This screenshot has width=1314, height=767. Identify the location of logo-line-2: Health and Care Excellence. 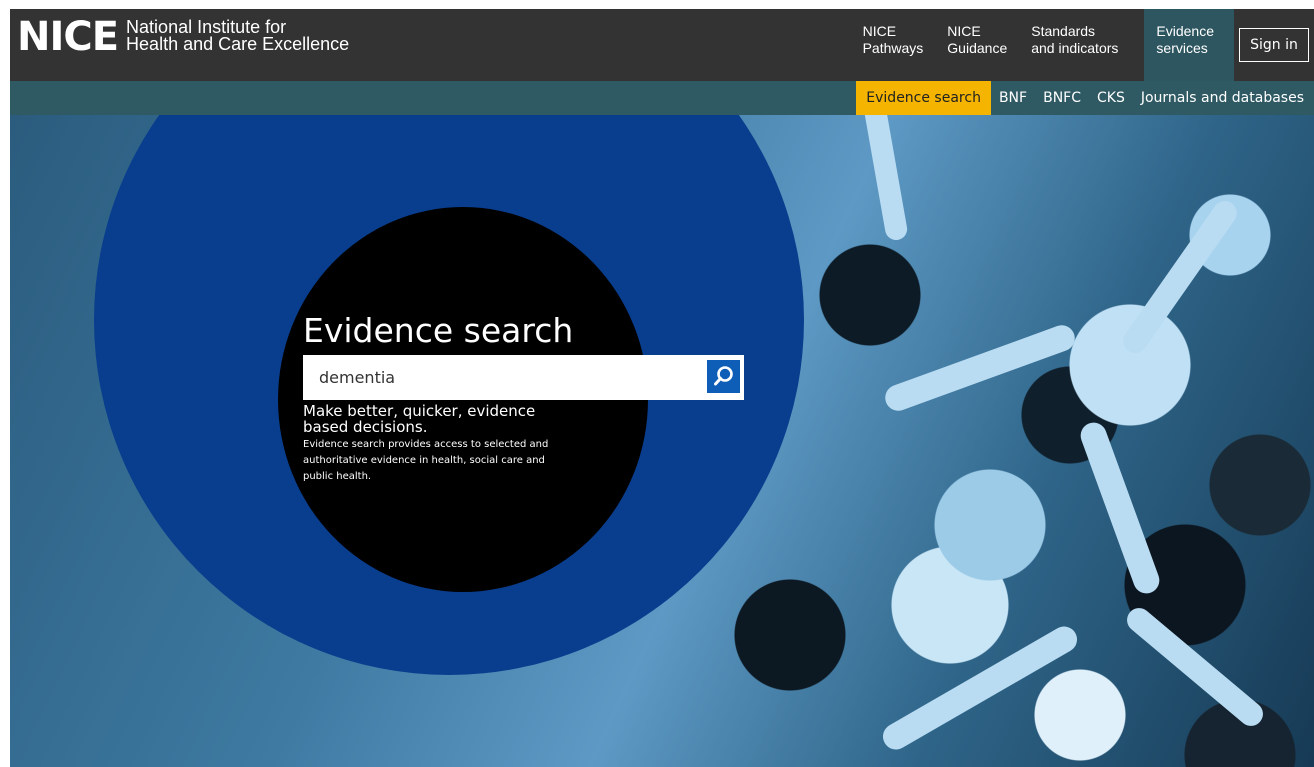
(238, 44).